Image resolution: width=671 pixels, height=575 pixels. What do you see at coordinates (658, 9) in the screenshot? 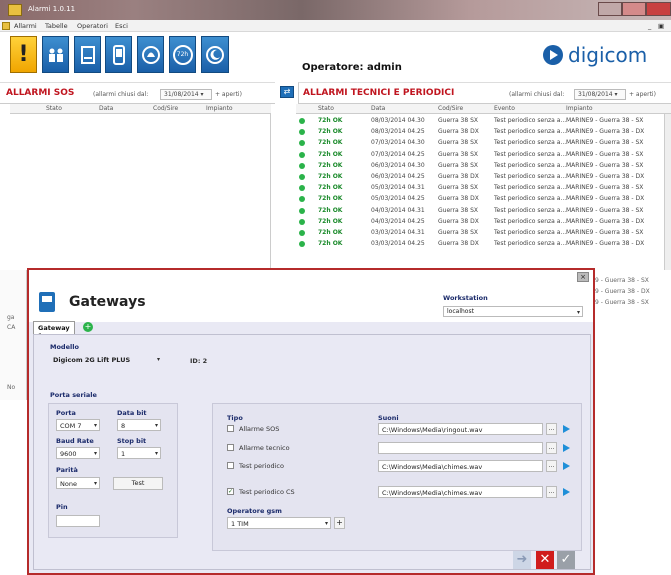
I see `close-button` at bounding box center [658, 9].